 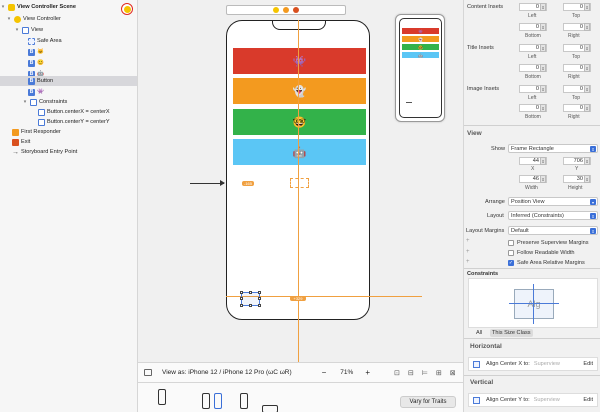 What do you see at coordinates (36, 52) in the screenshot?
I see `outline-item-button-1: B 🐱` at bounding box center [36, 52].